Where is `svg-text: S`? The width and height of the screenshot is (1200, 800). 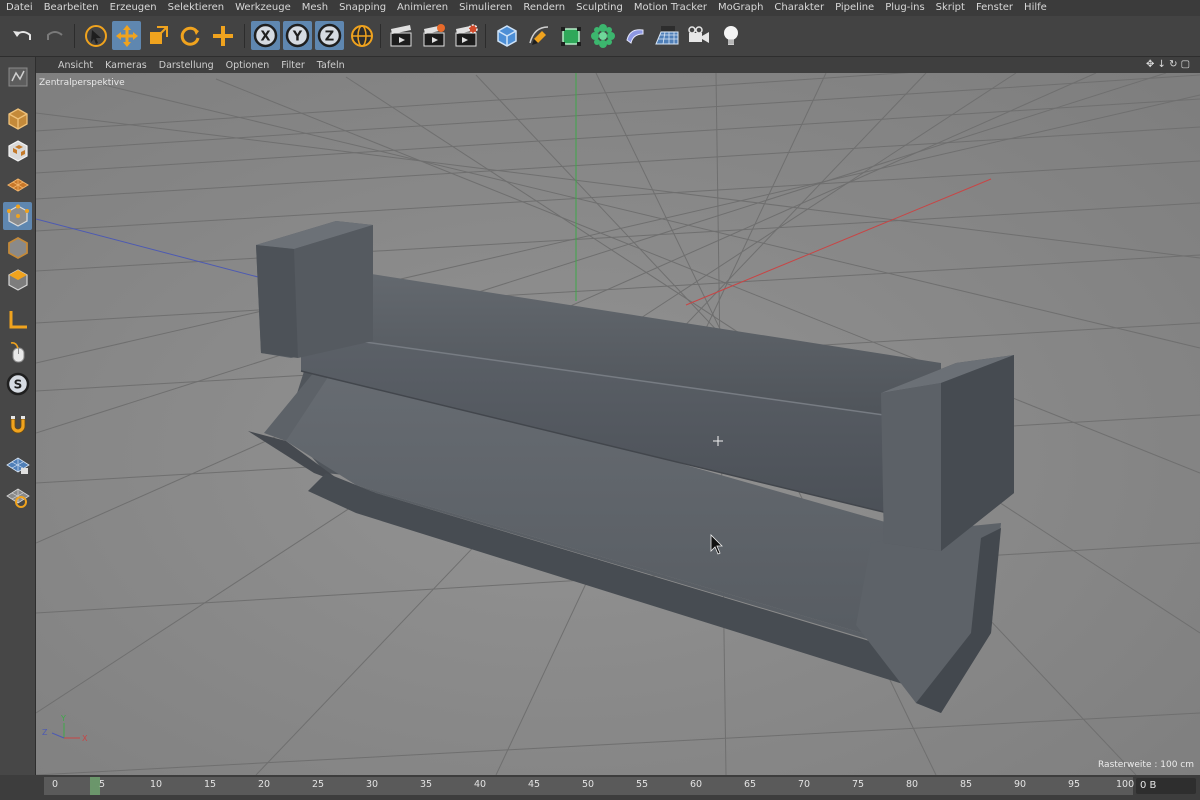
svg-text: S is located at coordinates (17, 385).